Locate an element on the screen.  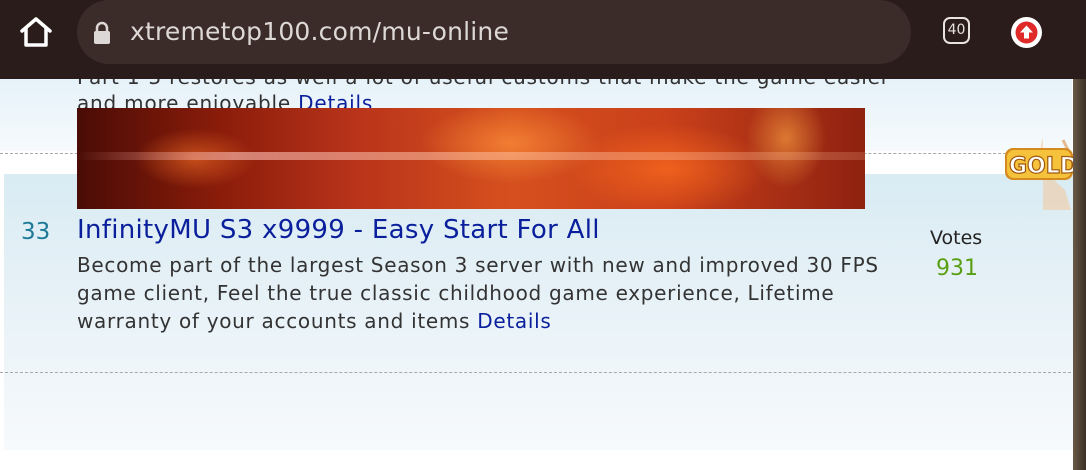
votes-label: Votes is located at coordinates (956, 238).